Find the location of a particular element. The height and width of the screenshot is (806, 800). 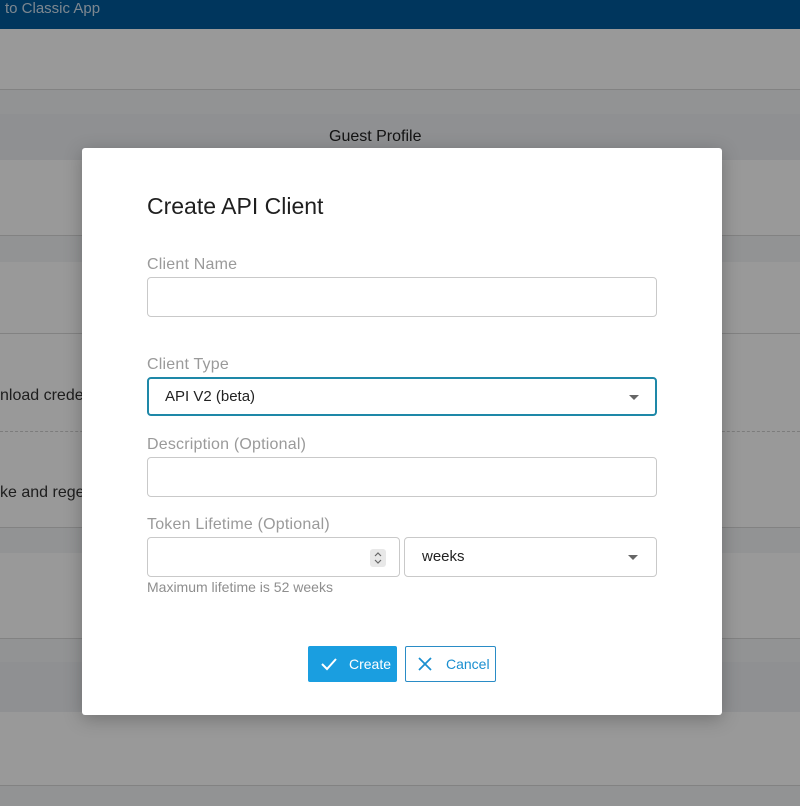

client-type-value: API V2 (beta) is located at coordinates (210, 396).